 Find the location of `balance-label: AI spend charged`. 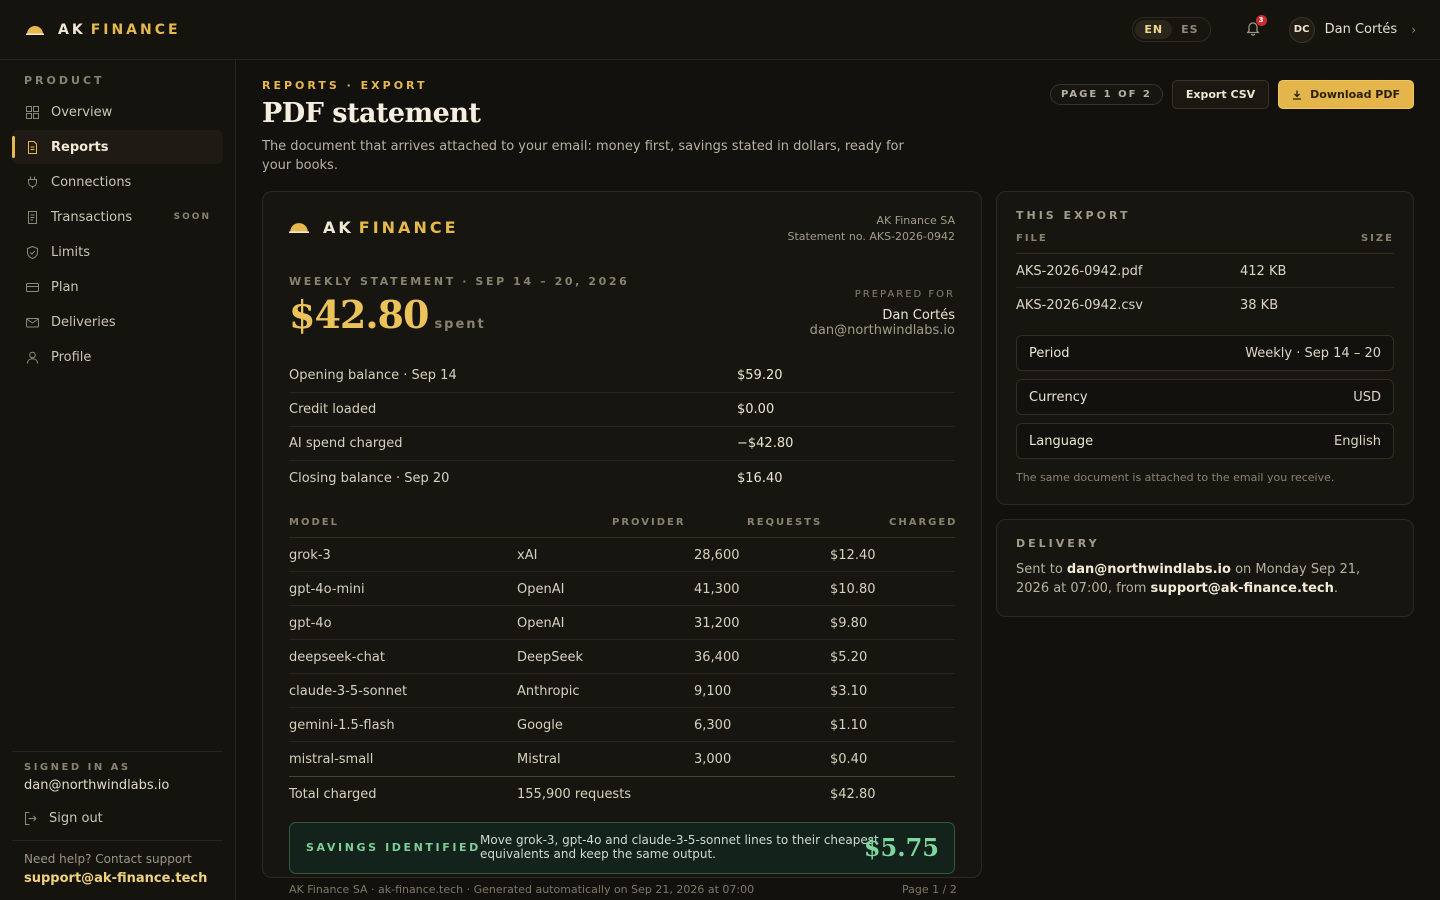

balance-label: AI spend charged is located at coordinates (346, 443).